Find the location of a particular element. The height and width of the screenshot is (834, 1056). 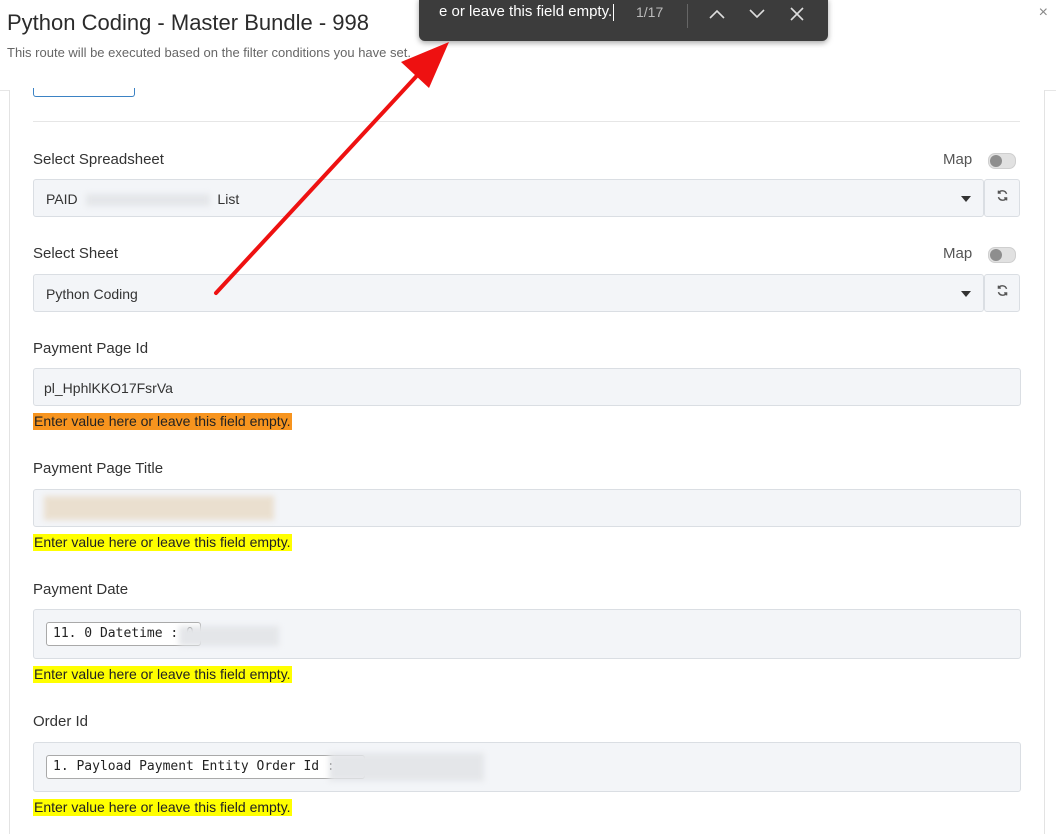

payment-date-label: Payment Date is located at coordinates (81, 589).